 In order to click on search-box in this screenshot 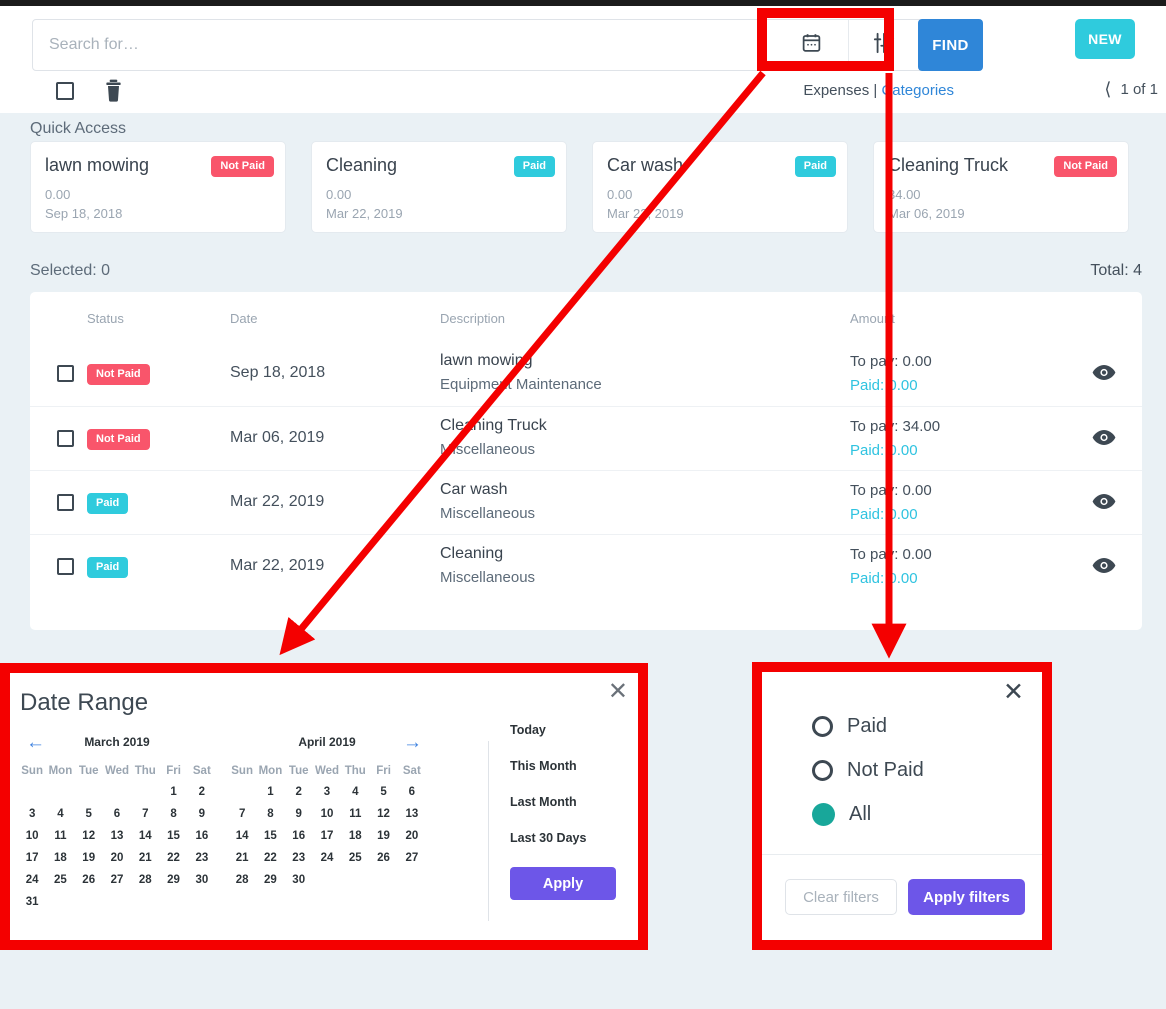, I will do `click(447, 45)`.